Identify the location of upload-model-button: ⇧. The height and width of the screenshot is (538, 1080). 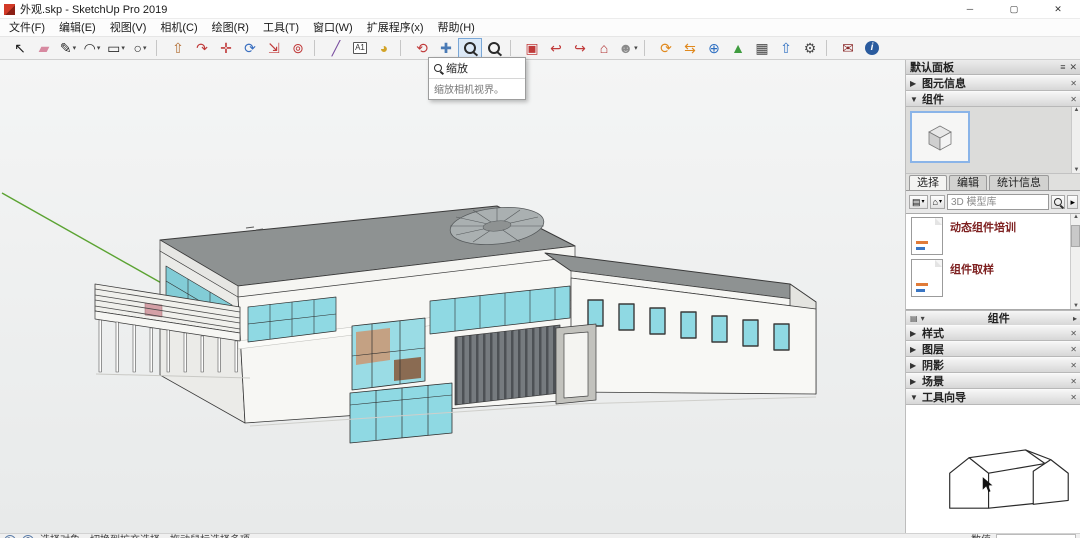
(786, 48).